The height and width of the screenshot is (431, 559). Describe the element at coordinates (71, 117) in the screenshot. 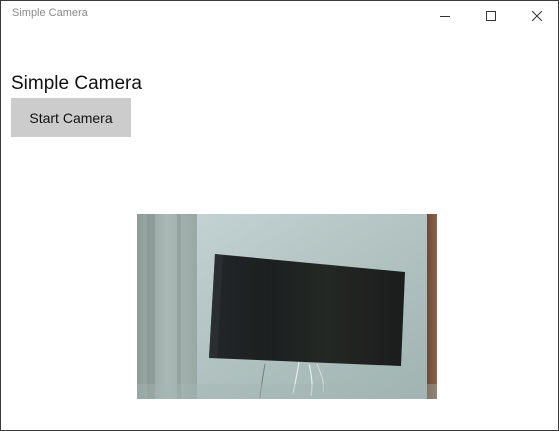

I see `start-camera-button: Start Camera` at that location.